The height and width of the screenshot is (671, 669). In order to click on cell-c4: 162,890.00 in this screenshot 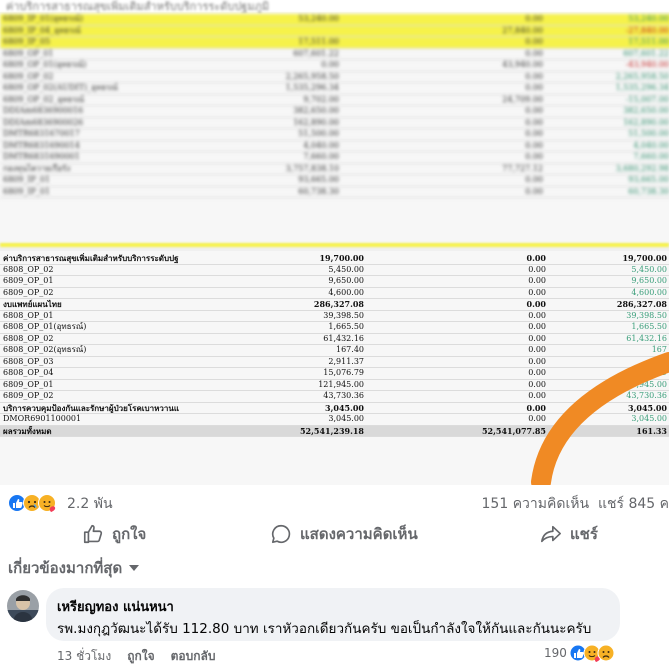, I will do `click(607, 123)`.